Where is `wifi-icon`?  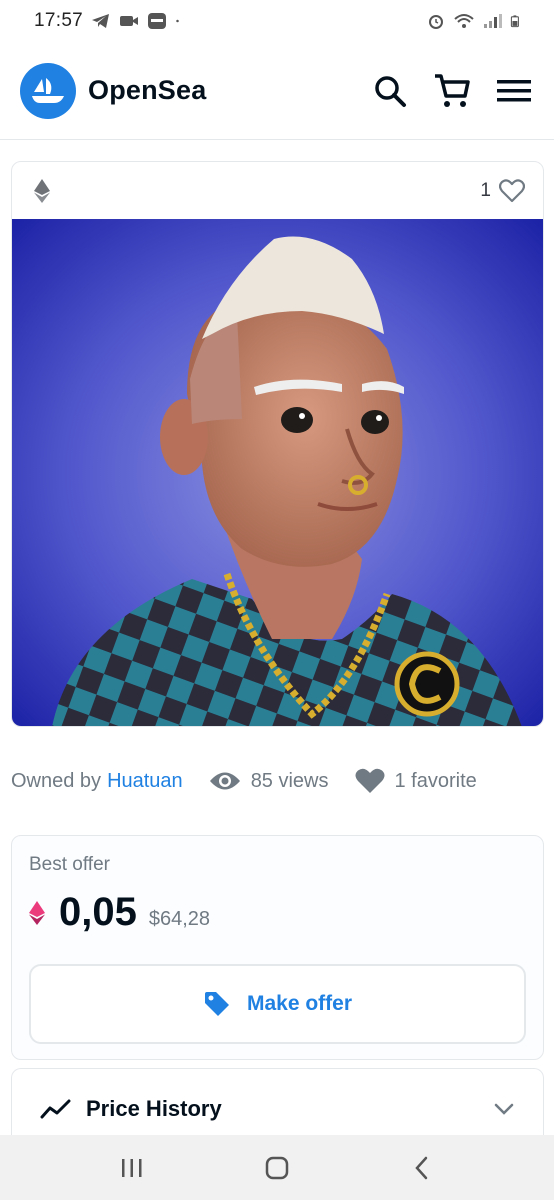 wifi-icon is located at coordinates (464, 21).